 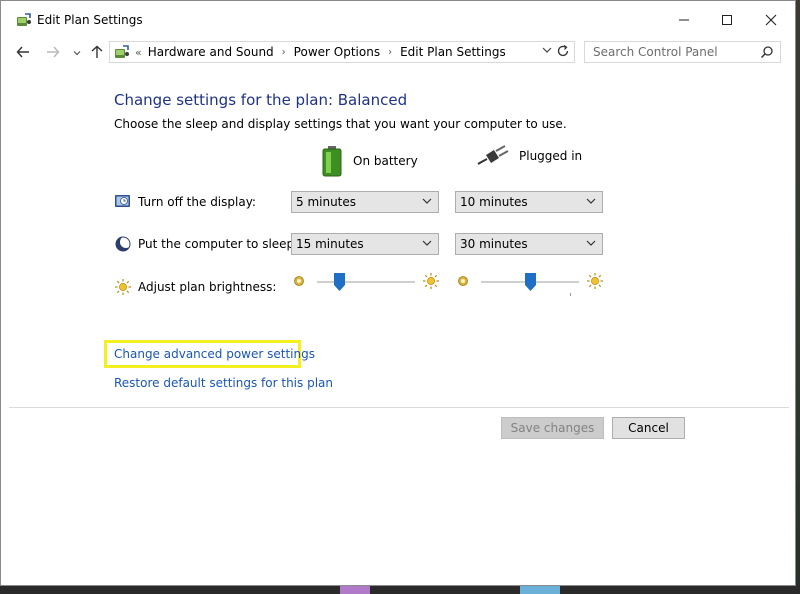 I want to click on search-box, so click(x=682, y=52).